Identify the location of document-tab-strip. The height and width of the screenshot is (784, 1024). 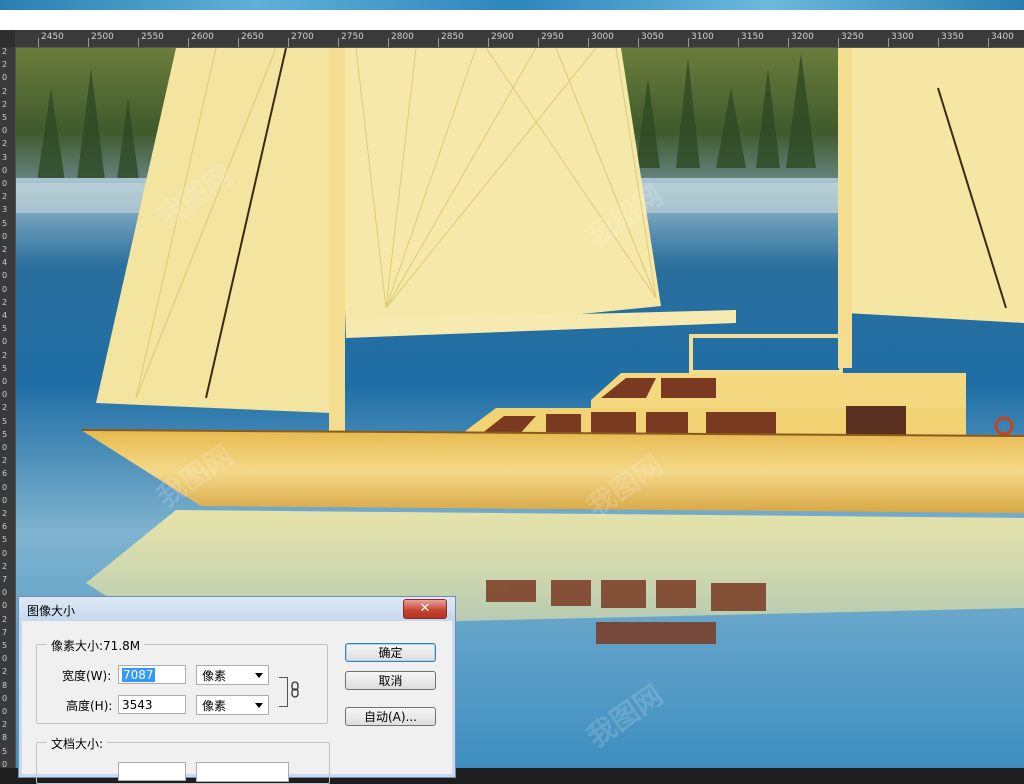
(512, 20).